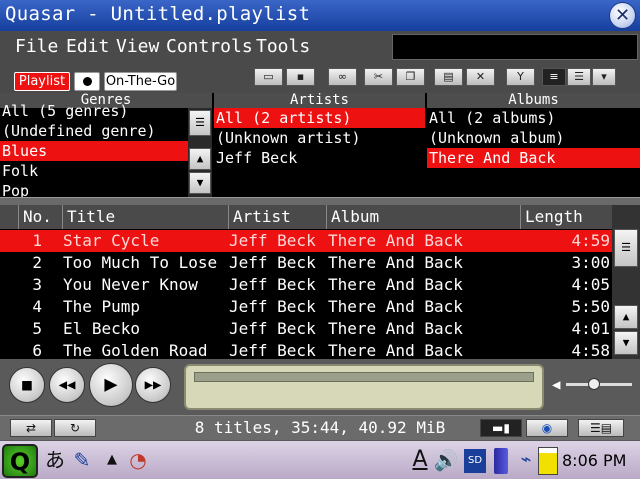 The width and height of the screenshot is (640, 479). I want to click on q-menu-icon: Q, so click(20, 461).